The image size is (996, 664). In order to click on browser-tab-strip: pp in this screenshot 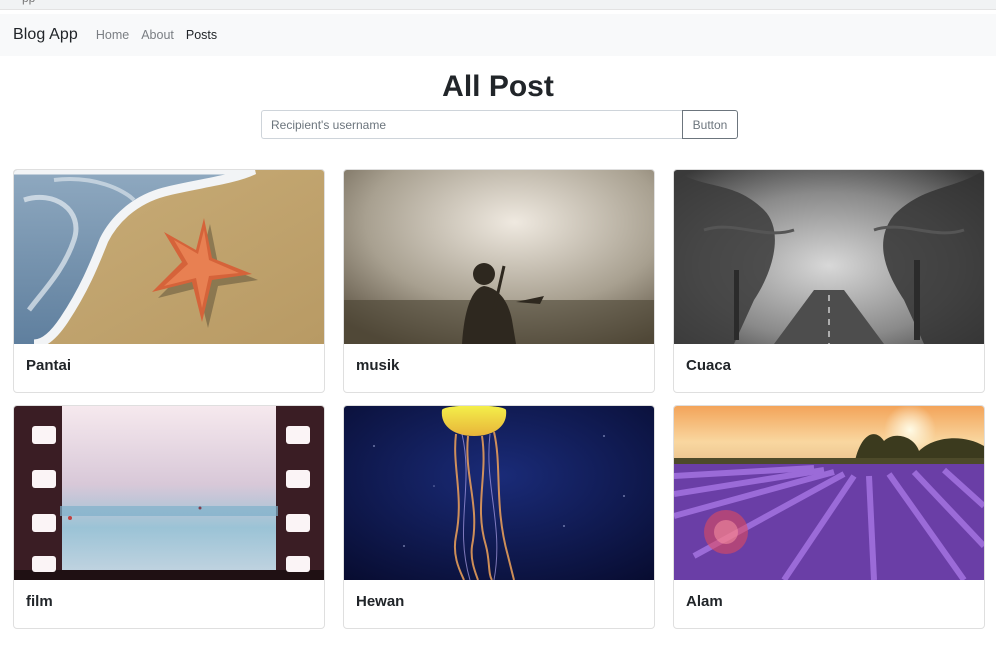, I will do `click(498, 5)`.